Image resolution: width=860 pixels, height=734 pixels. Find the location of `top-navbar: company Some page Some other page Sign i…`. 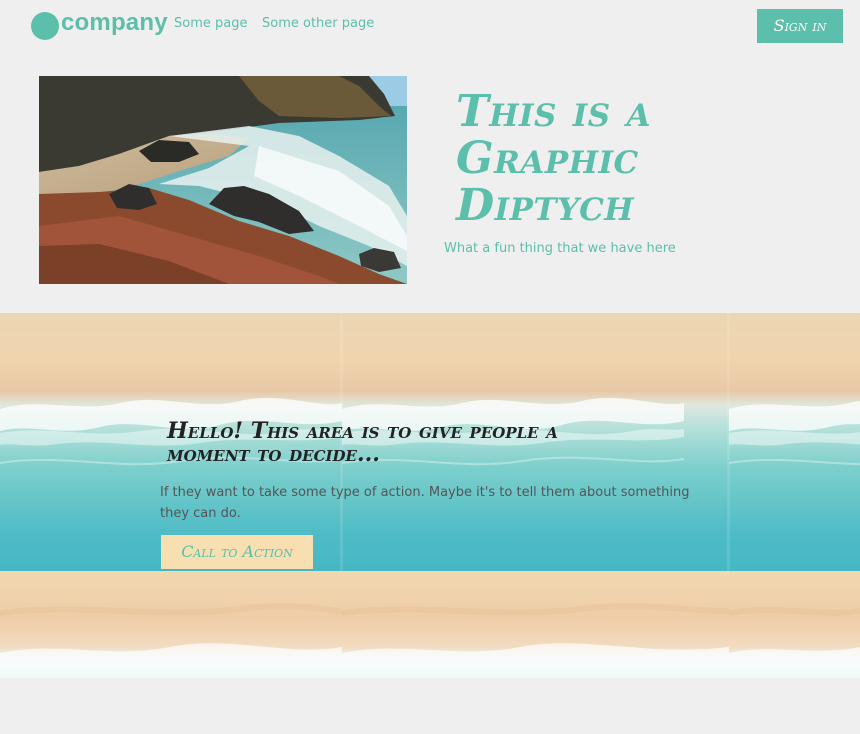

top-navbar: company Some page Some other page Sign i… is located at coordinates (430, 30).